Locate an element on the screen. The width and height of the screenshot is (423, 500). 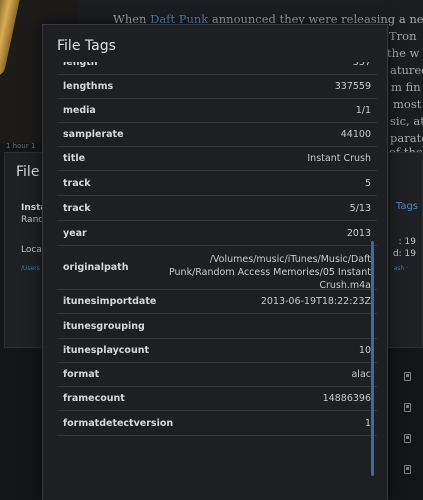
file-tags-link: Tags is located at coordinates (407, 206).